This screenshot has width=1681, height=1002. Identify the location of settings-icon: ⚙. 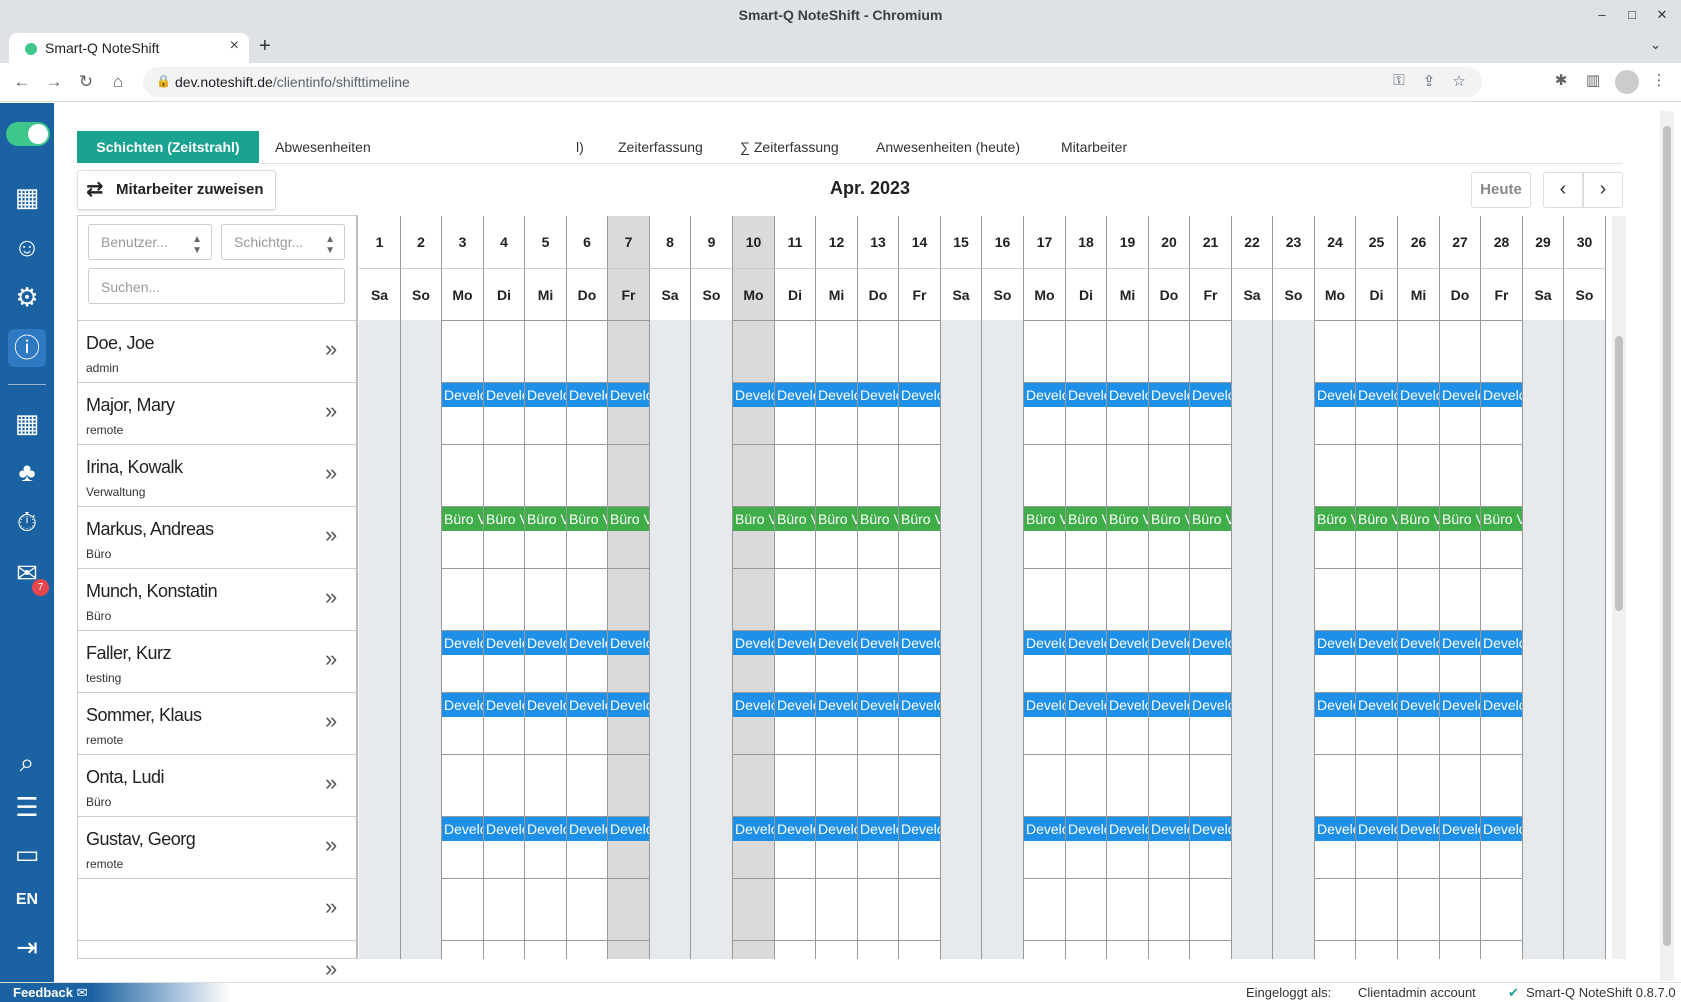
(27, 297).